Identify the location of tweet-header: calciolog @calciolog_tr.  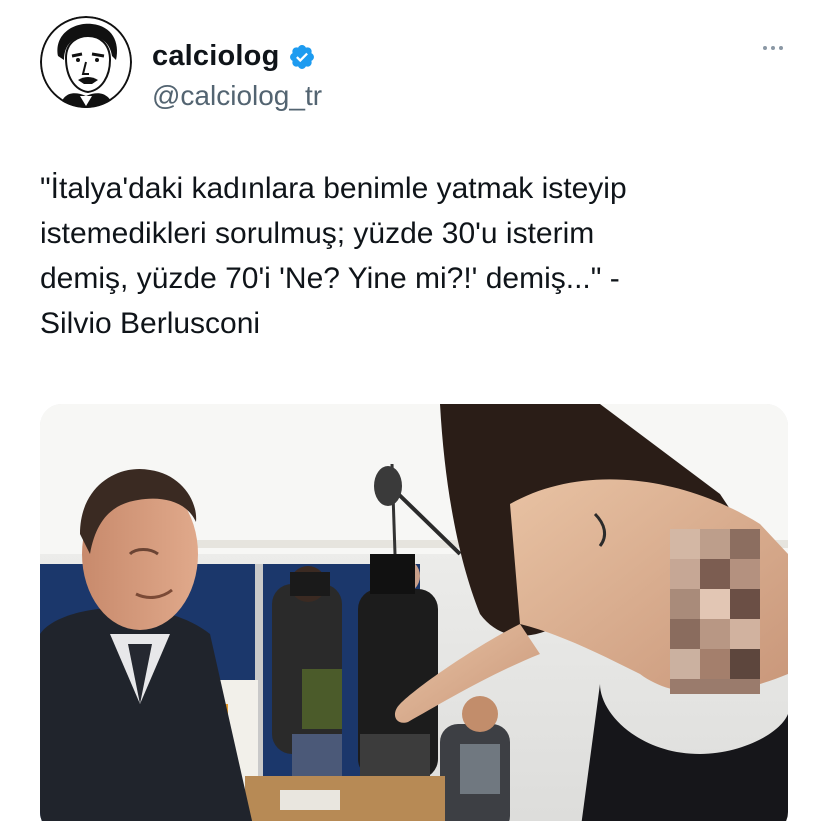
(413, 63).